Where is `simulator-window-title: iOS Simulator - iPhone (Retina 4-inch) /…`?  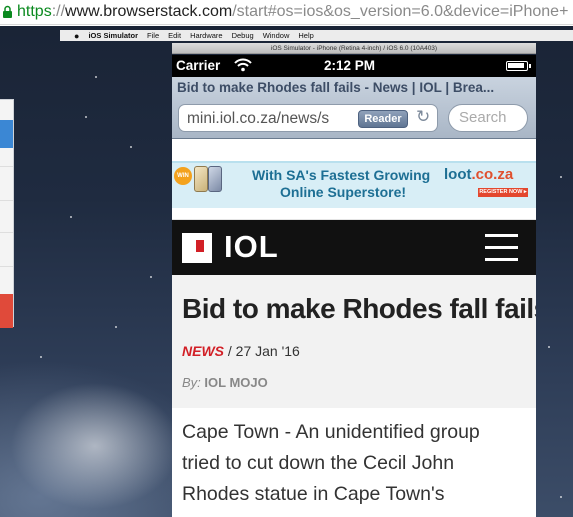 simulator-window-title: iOS Simulator - iPhone (Retina 4-inch) /… is located at coordinates (354, 48).